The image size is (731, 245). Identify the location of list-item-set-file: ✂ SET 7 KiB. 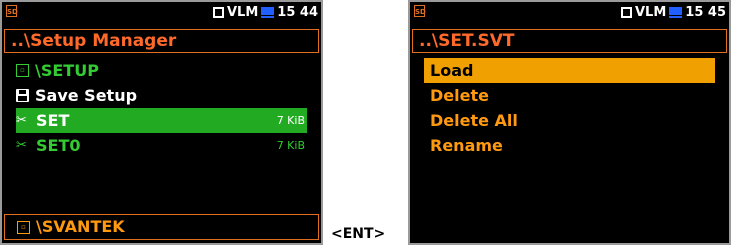
(161, 120).